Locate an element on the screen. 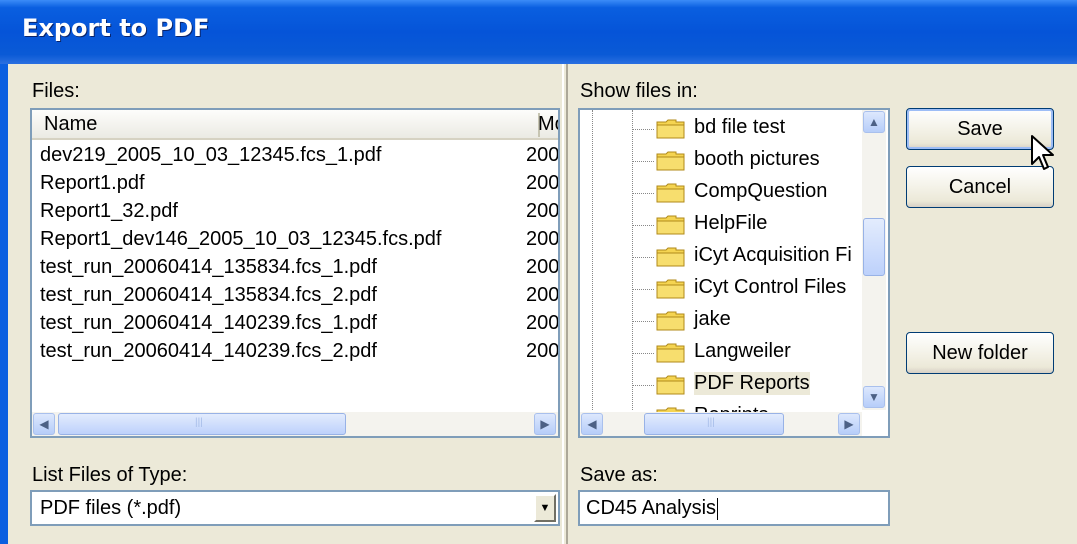 The width and height of the screenshot is (1077, 544). file-row: test_run_20060414_140239.fcs_2.pdf 200 is located at coordinates (299, 353).